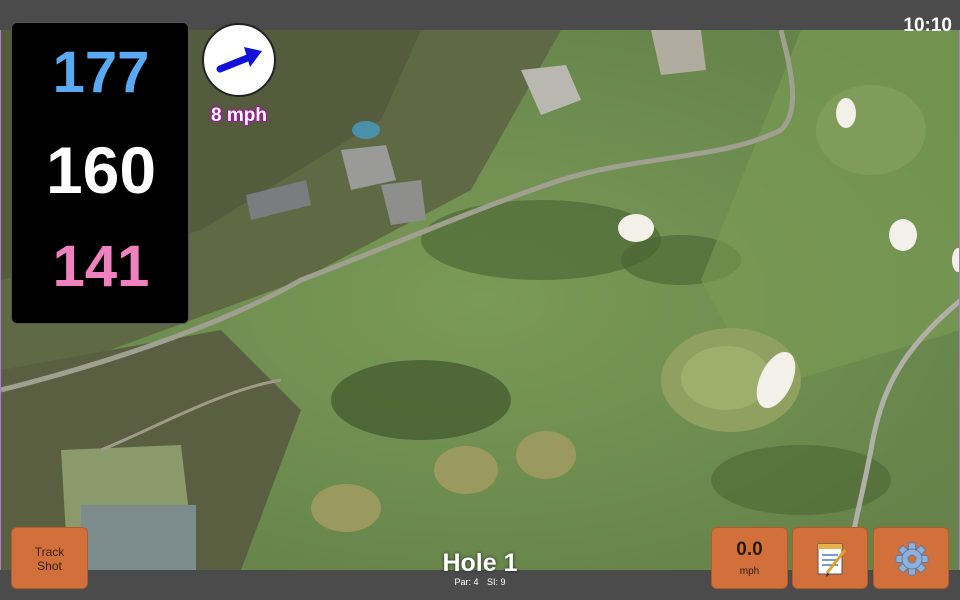 The image size is (960, 600). Describe the element at coordinates (239, 115) in the screenshot. I see `wind-speed-label: 8 mph` at that location.